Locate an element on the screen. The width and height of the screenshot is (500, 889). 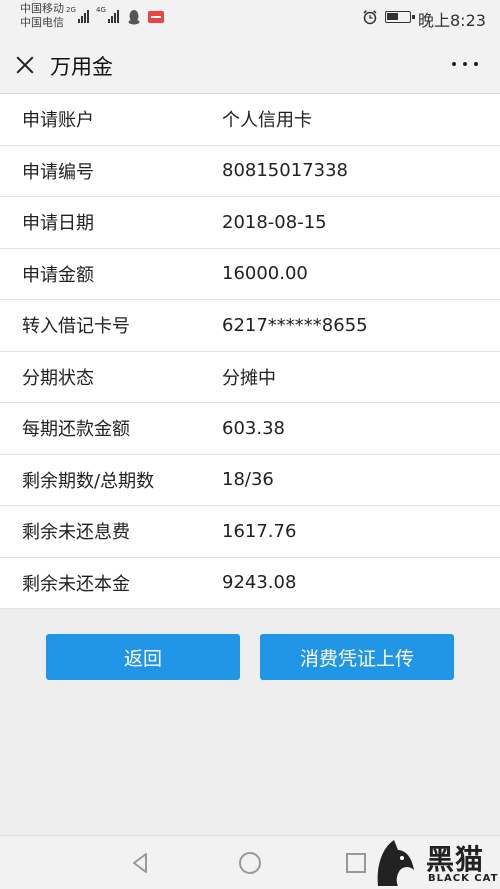
alarm-clock-icon is located at coordinates (370, 17).